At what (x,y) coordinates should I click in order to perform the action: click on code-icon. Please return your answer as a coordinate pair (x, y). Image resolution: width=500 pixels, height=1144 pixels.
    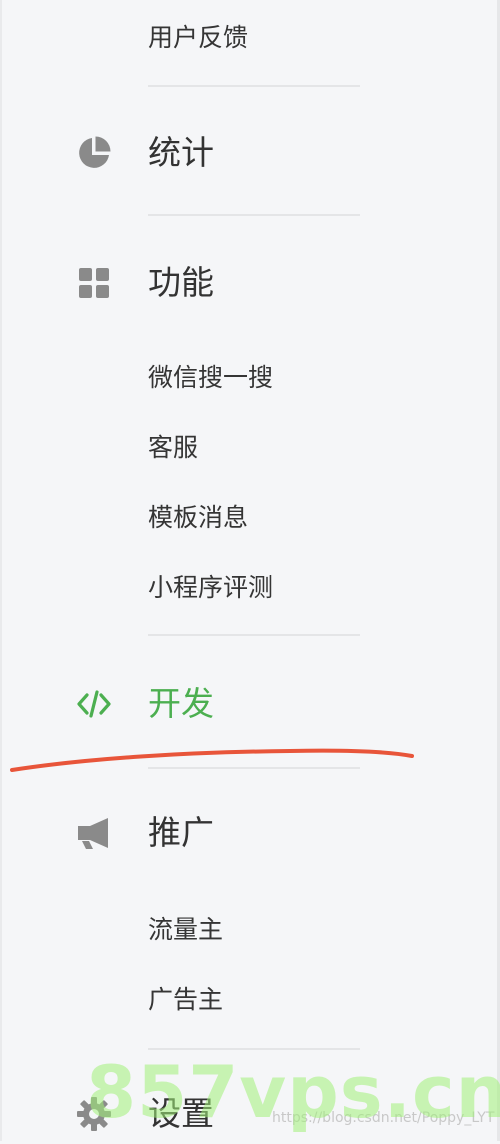
    Looking at the image, I should click on (94, 704).